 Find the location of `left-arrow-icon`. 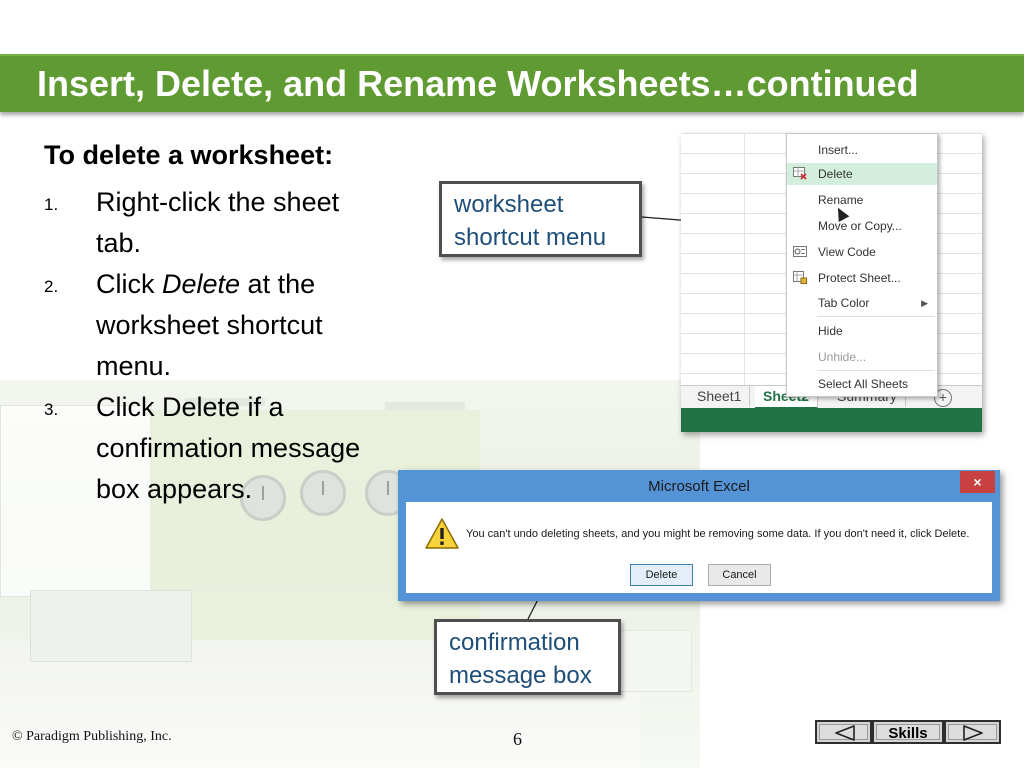

left-arrow-icon is located at coordinates (845, 733).